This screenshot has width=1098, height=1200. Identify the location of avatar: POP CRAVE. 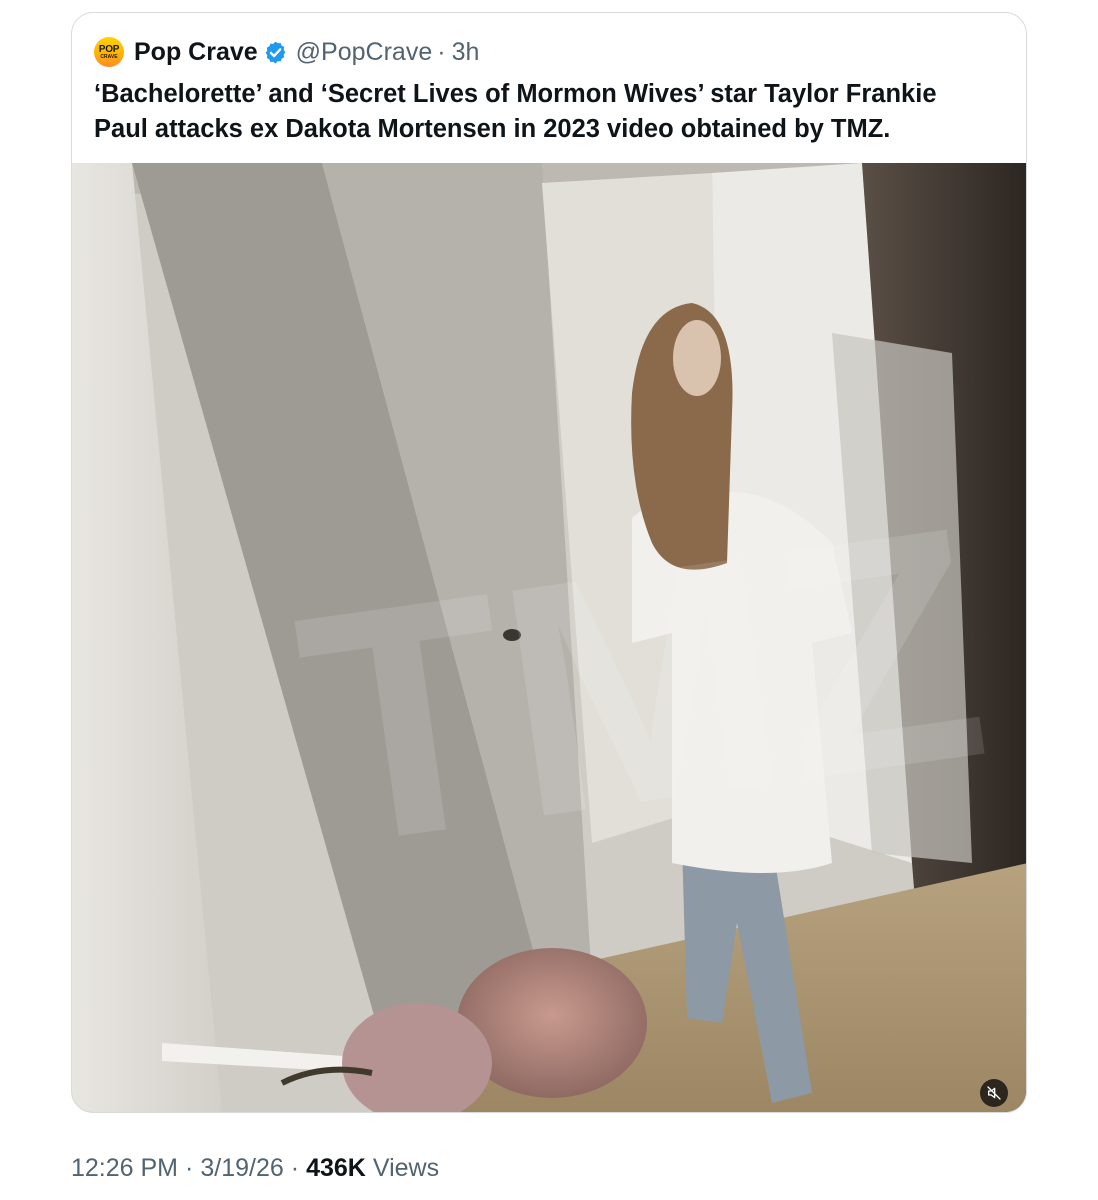
(109, 52).